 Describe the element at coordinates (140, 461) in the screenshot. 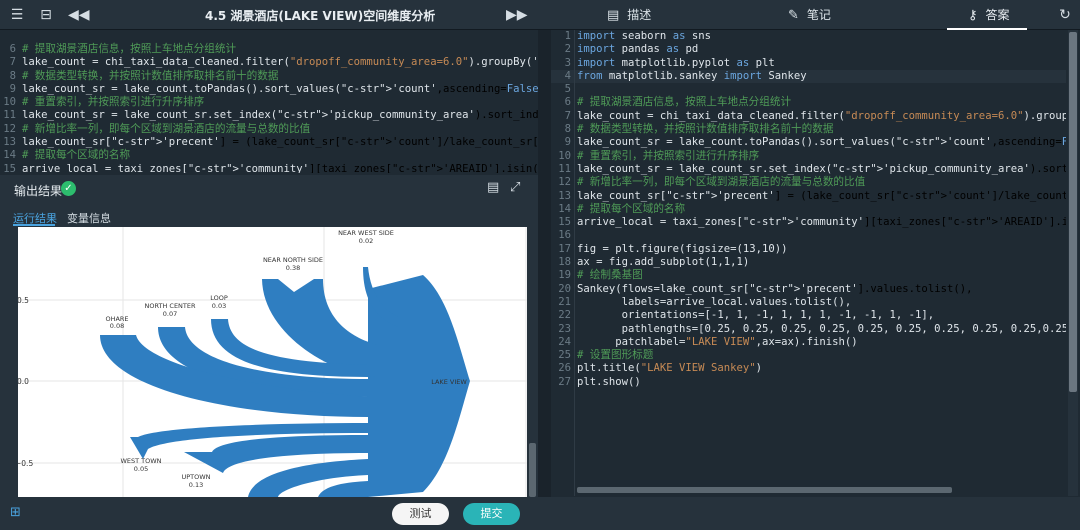

I see `flow-label: WEST TOWN` at that location.